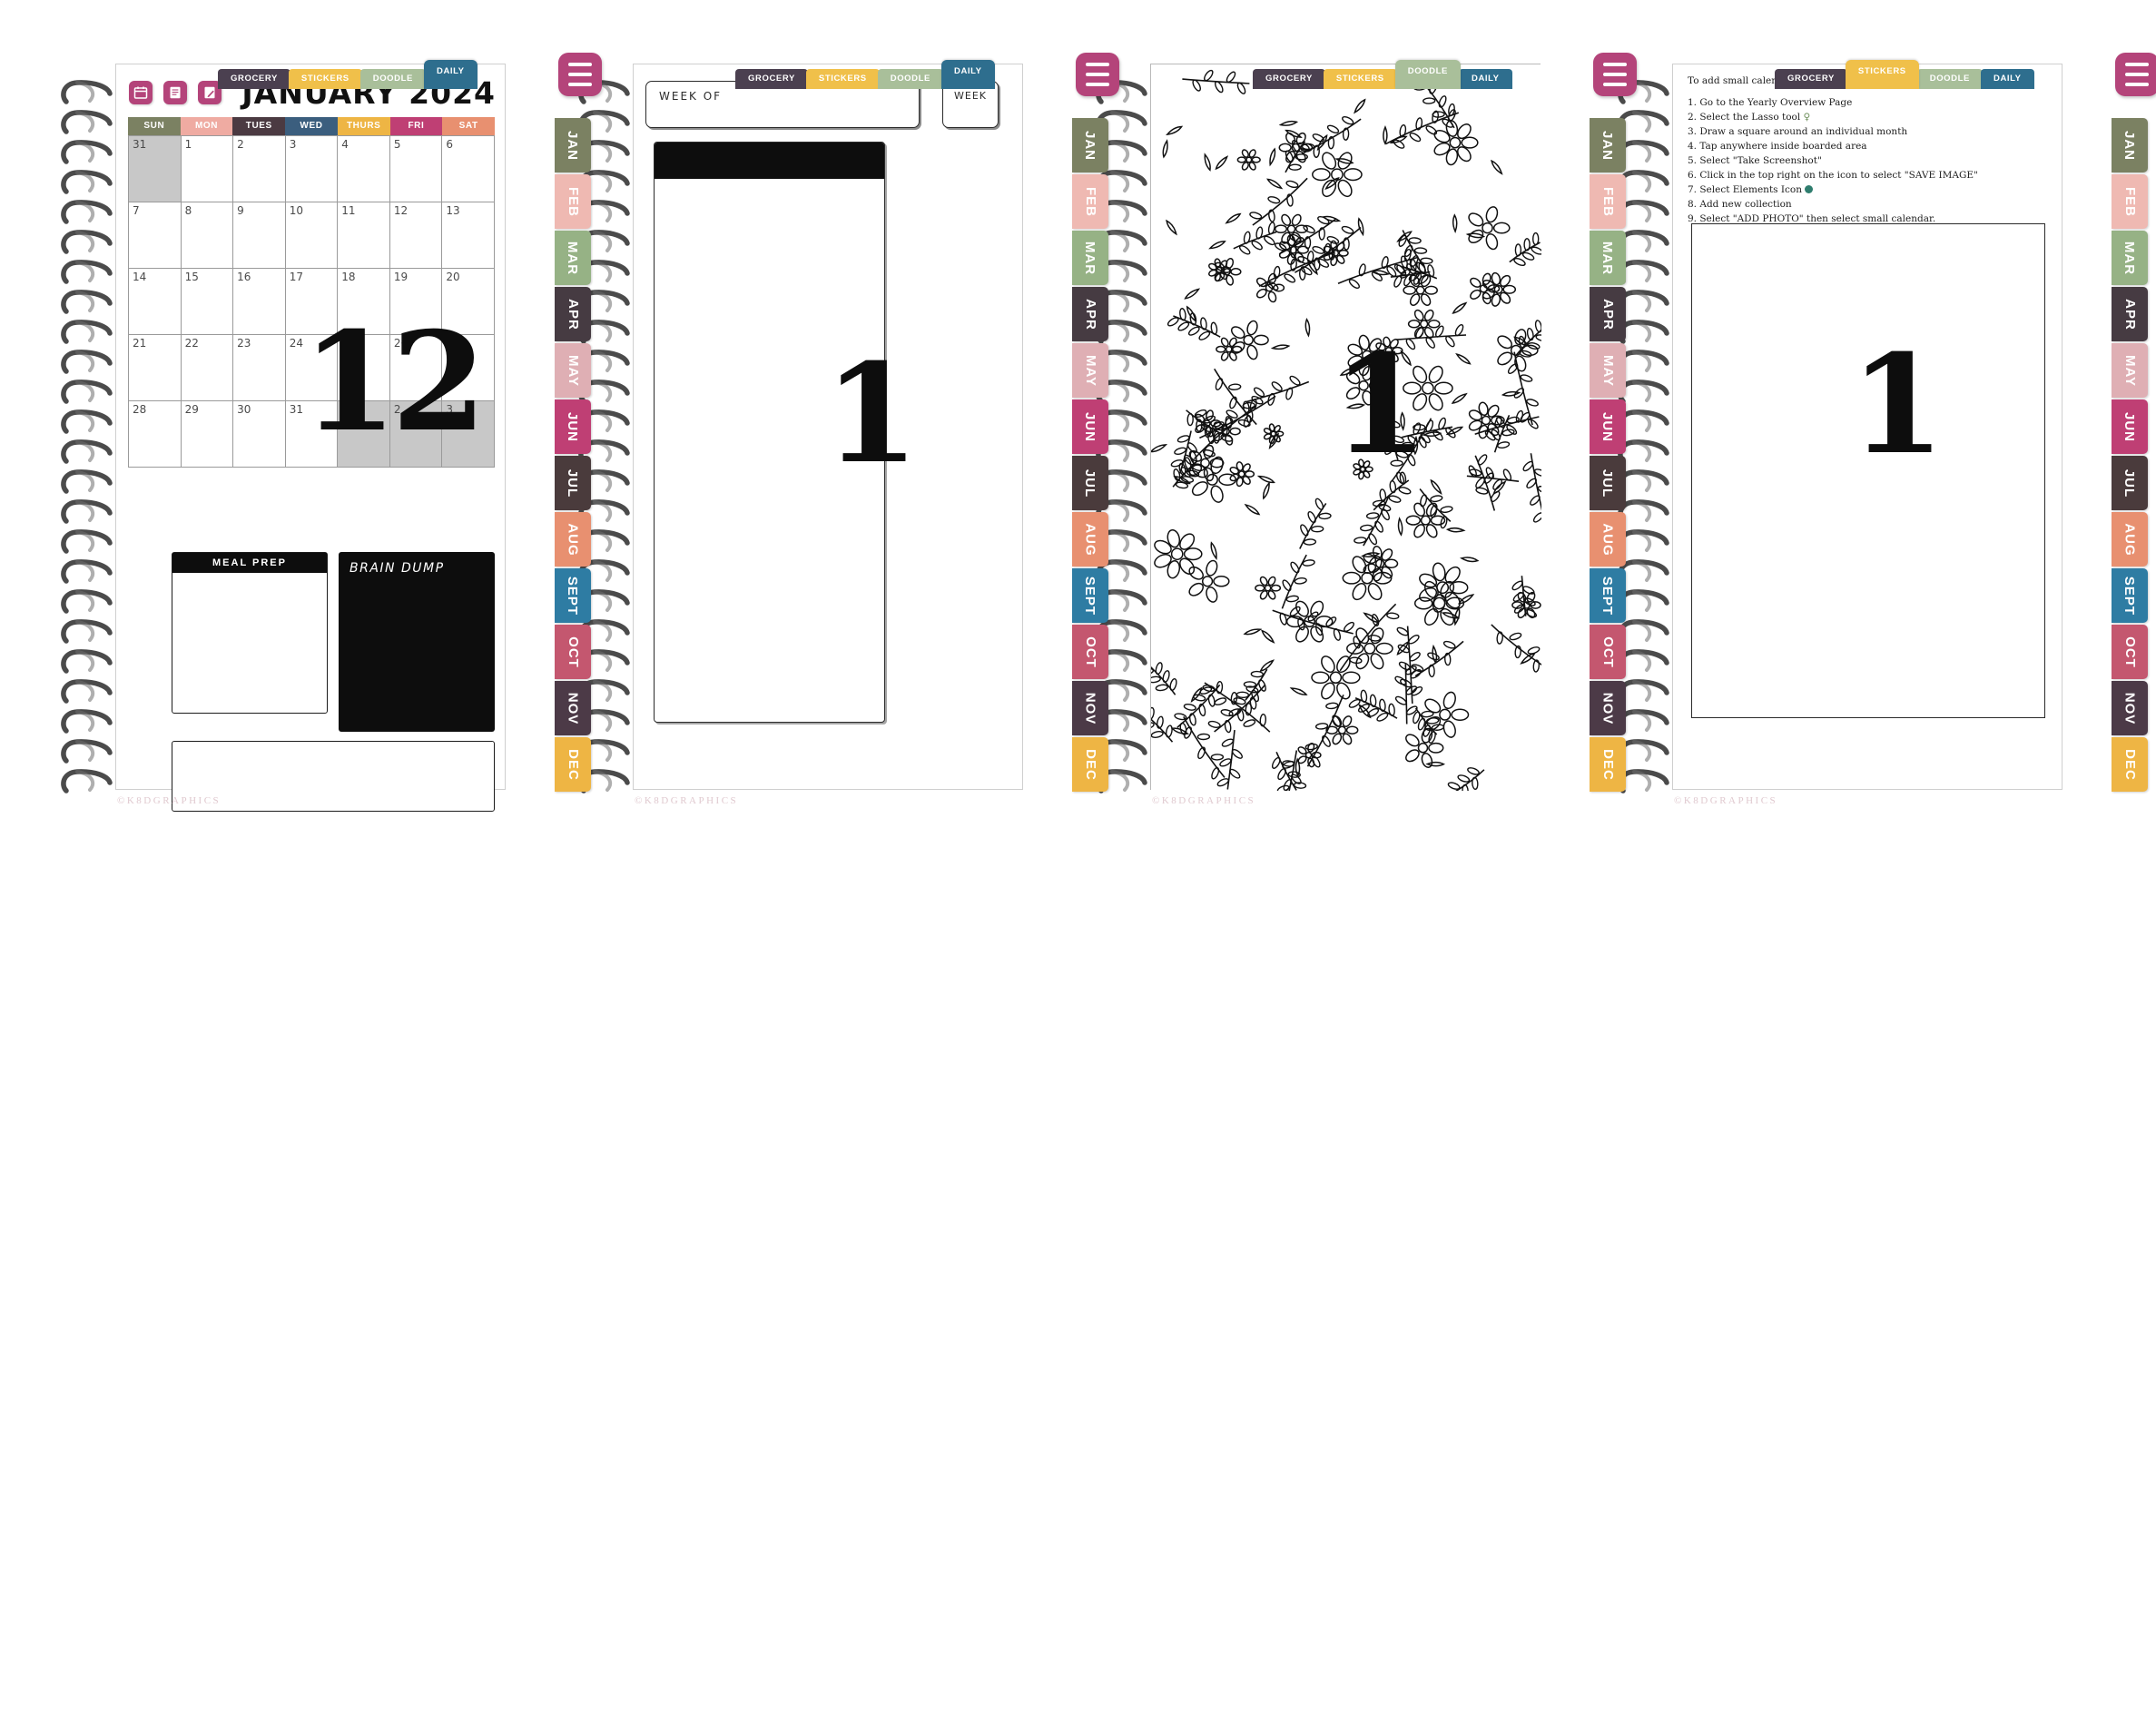  I want to click on weekly-entry-column, so click(769, 432).